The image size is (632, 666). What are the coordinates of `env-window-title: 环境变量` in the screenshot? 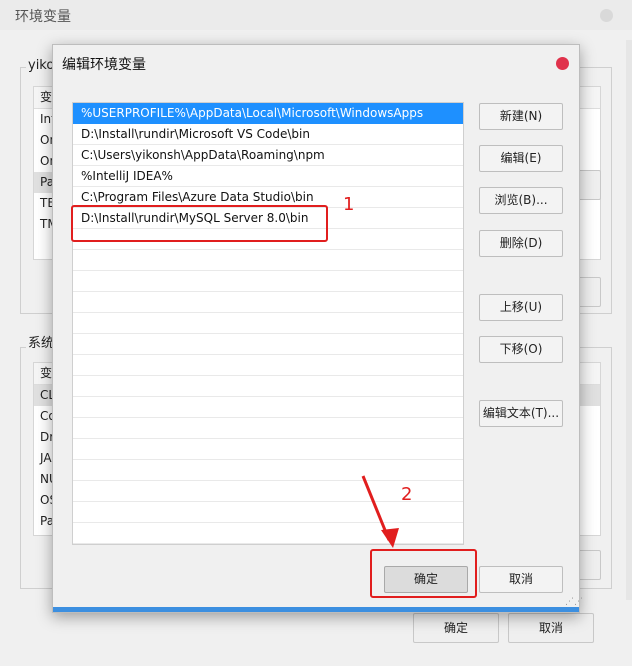 It's located at (43, 17).